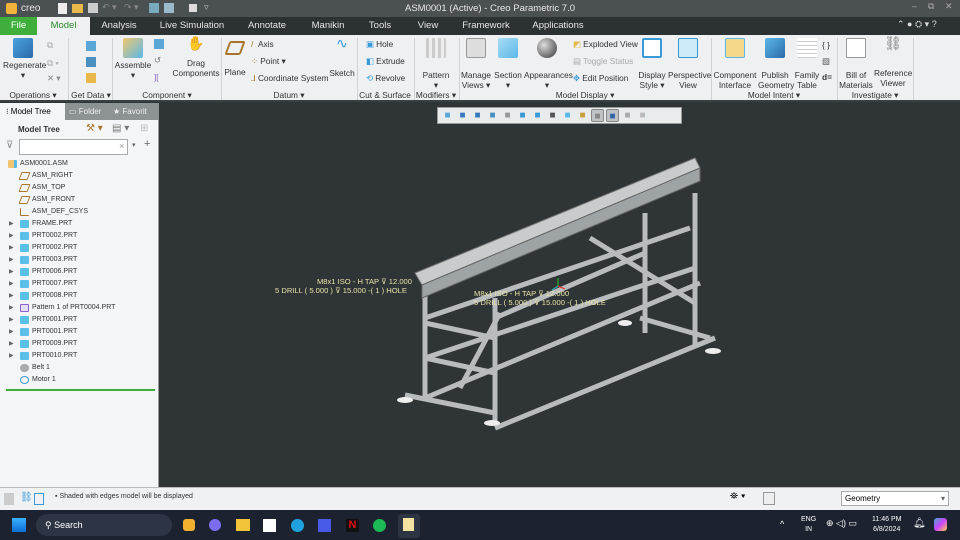 Image resolution: width=960 pixels, height=540 pixels. I want to click on teams-icon, so click(215, 525).